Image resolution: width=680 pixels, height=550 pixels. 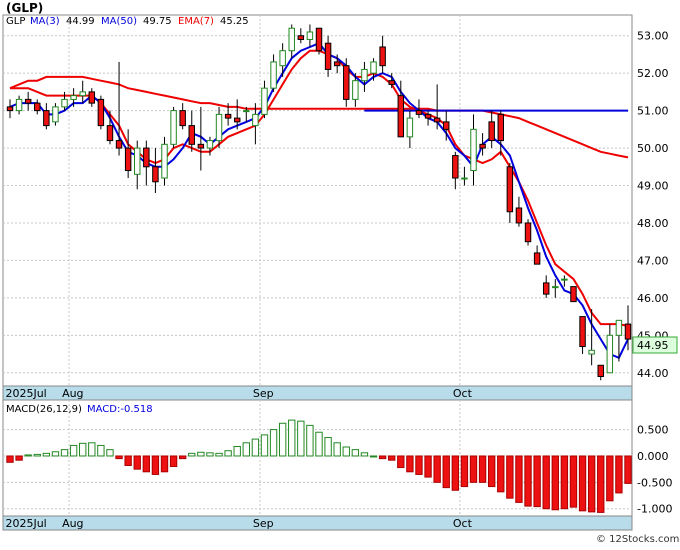 What do you see at coordinates (72, 523) in the screenshot?
I see `macd-month-label: Aug` at bounding box center [72, 523].